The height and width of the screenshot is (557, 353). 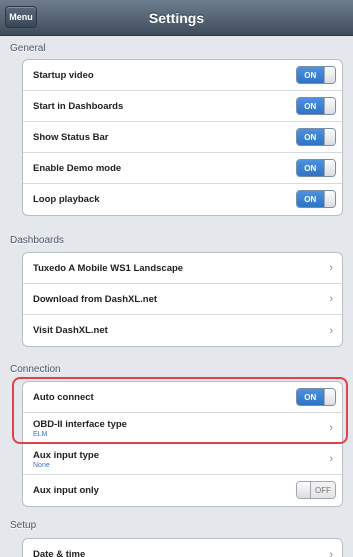 What do you see at coordinates (182, 490) in the screenshot?
I see `row-aux-input-only: Aux input only OFF` at bounding box center [182, 490].